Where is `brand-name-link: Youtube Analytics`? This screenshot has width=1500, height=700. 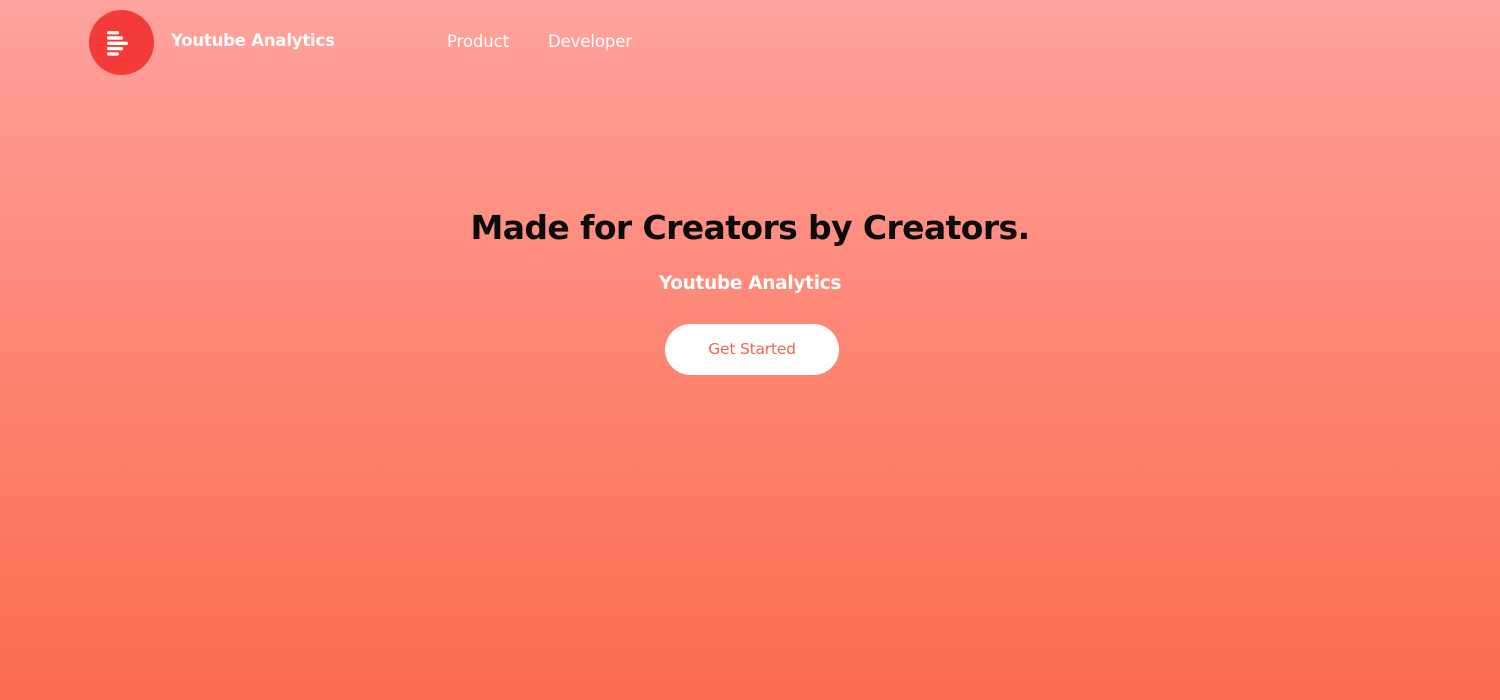
brand-name-link: Youtube Analytics is located at coordinates (253, 40).